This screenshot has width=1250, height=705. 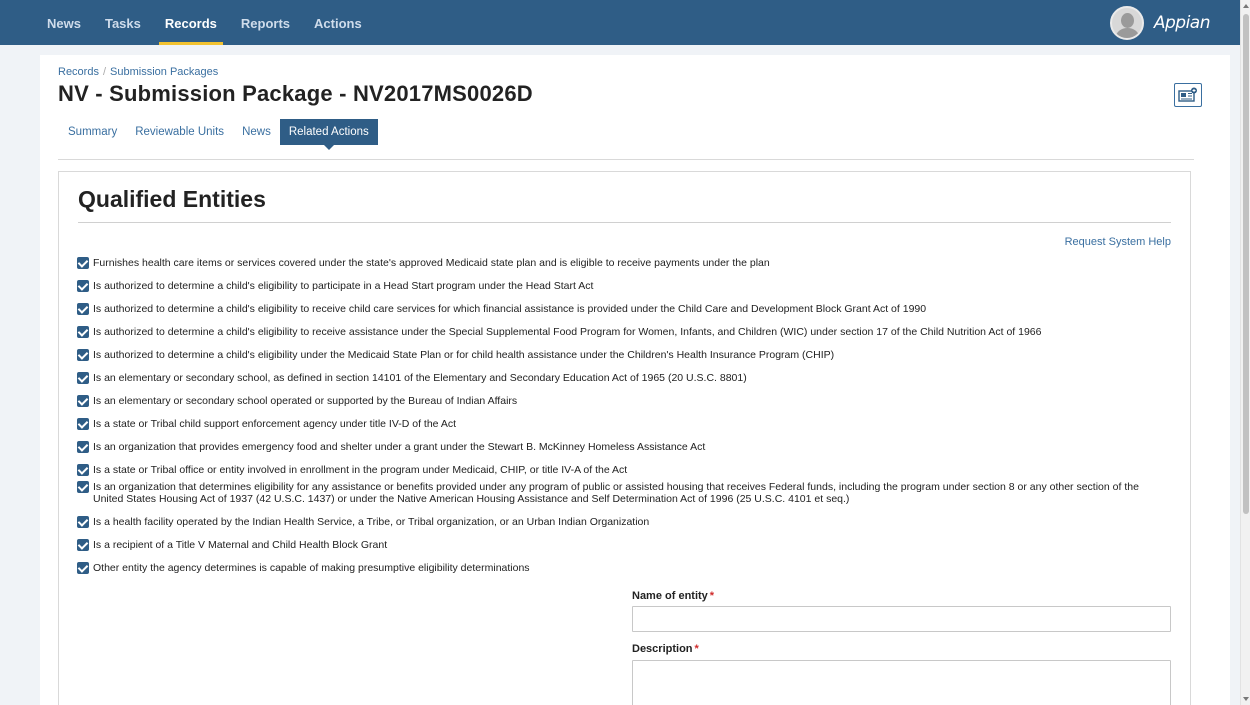 What do you see at coordinates (295, 93) in the screenshot?
I see `page-title: NV - Submission Package - NV2017MS0026D` at bounding box center [295, 93].